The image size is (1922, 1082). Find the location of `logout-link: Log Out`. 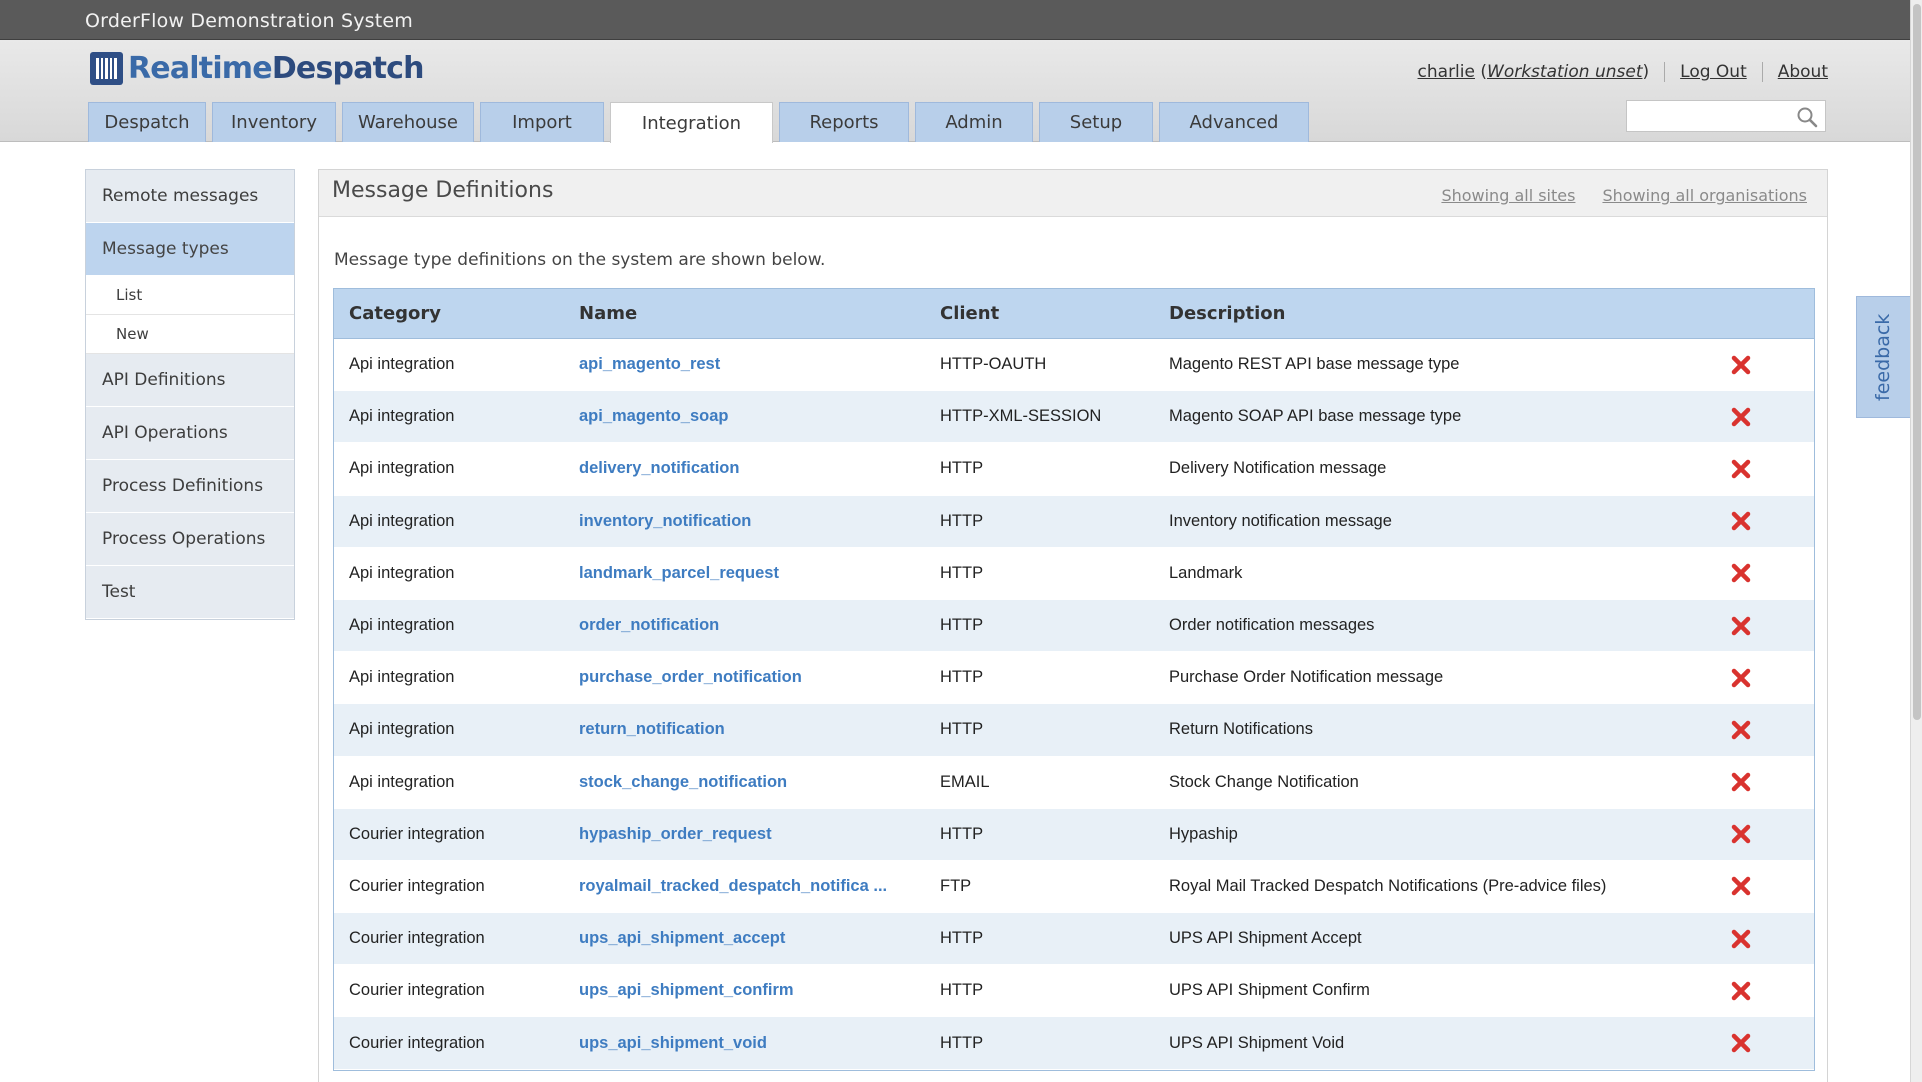

logout-link: Log Out is located at coordinates (1713, 72).